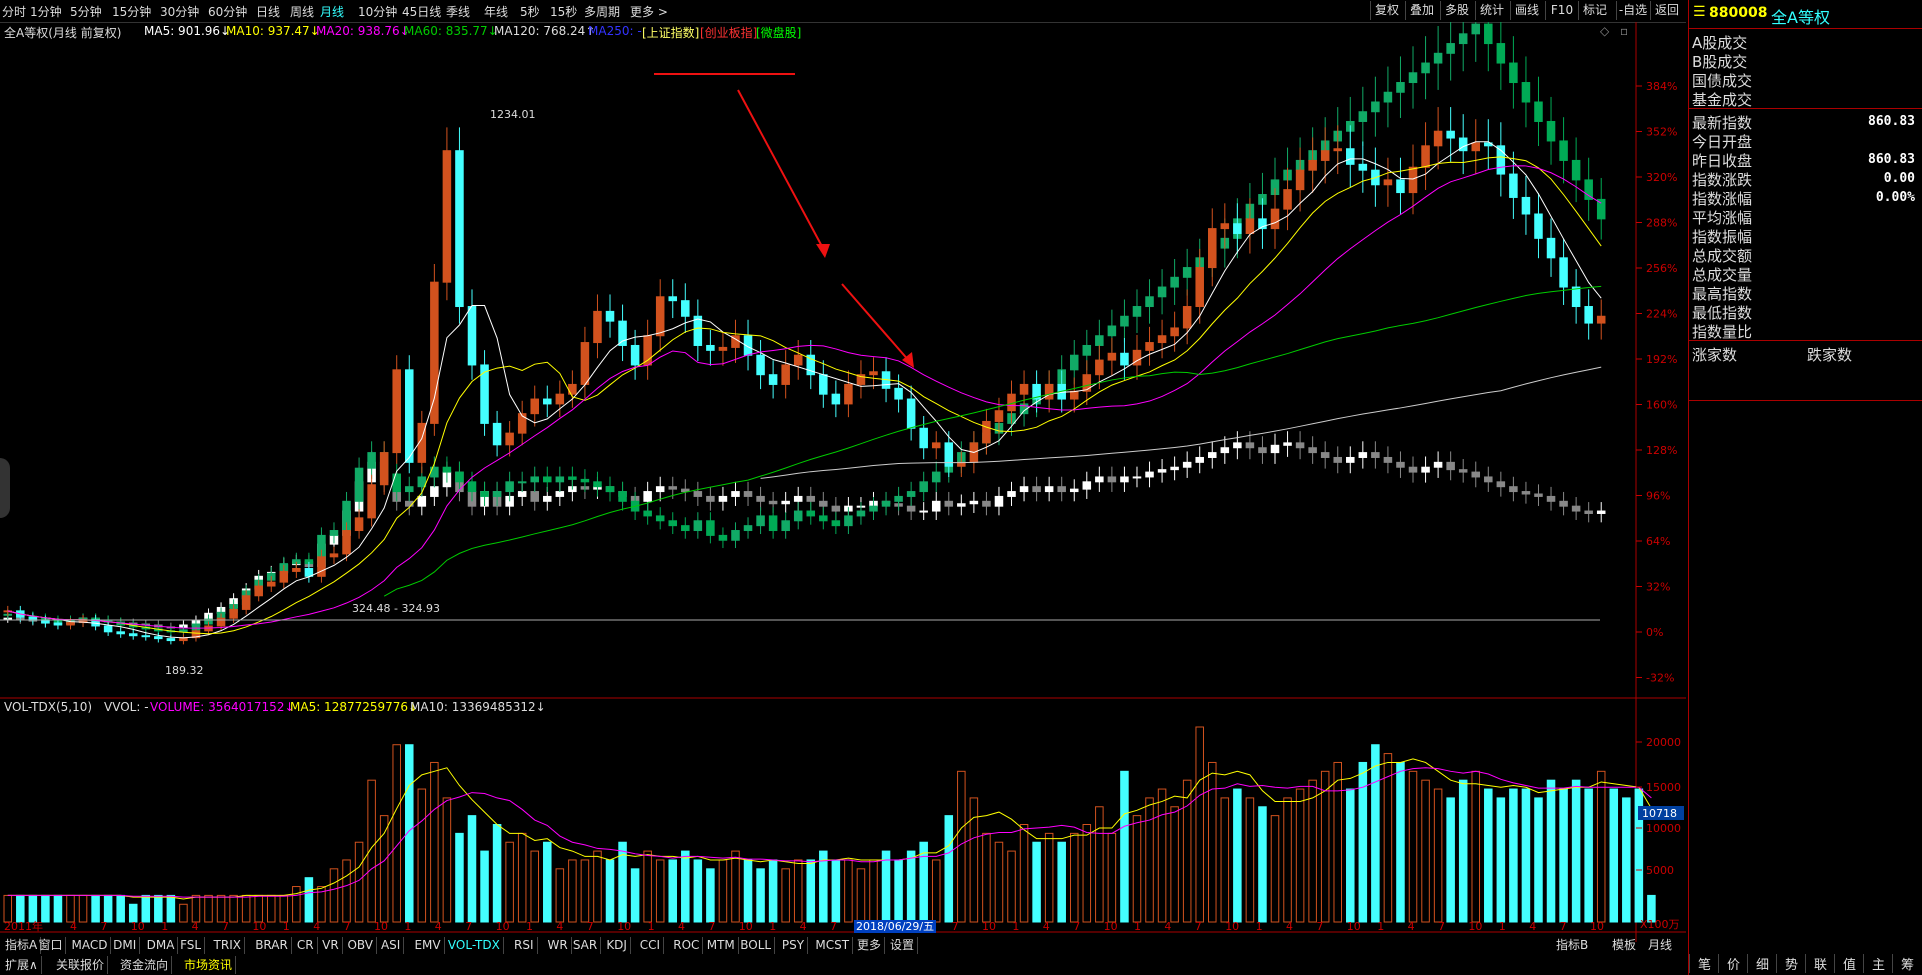 This screenshot has width=1922, height=975. Describe the element at coordinates (1820, 963) in the screenshot. I see `panel-bottom-tab-4: 联` at that location.